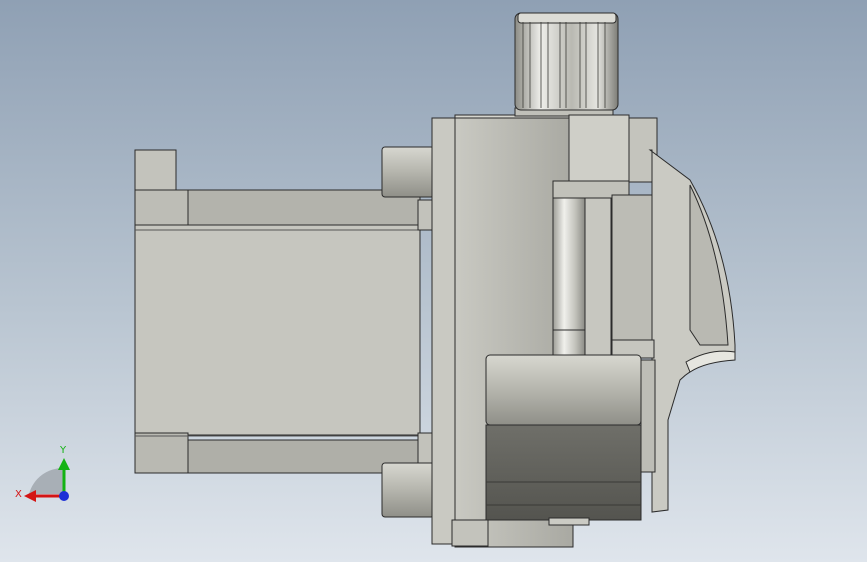 The image size is (867, 562). Describe the element at coordinates (408, 172) in the screenshot. I see `boss-upper` at that location.